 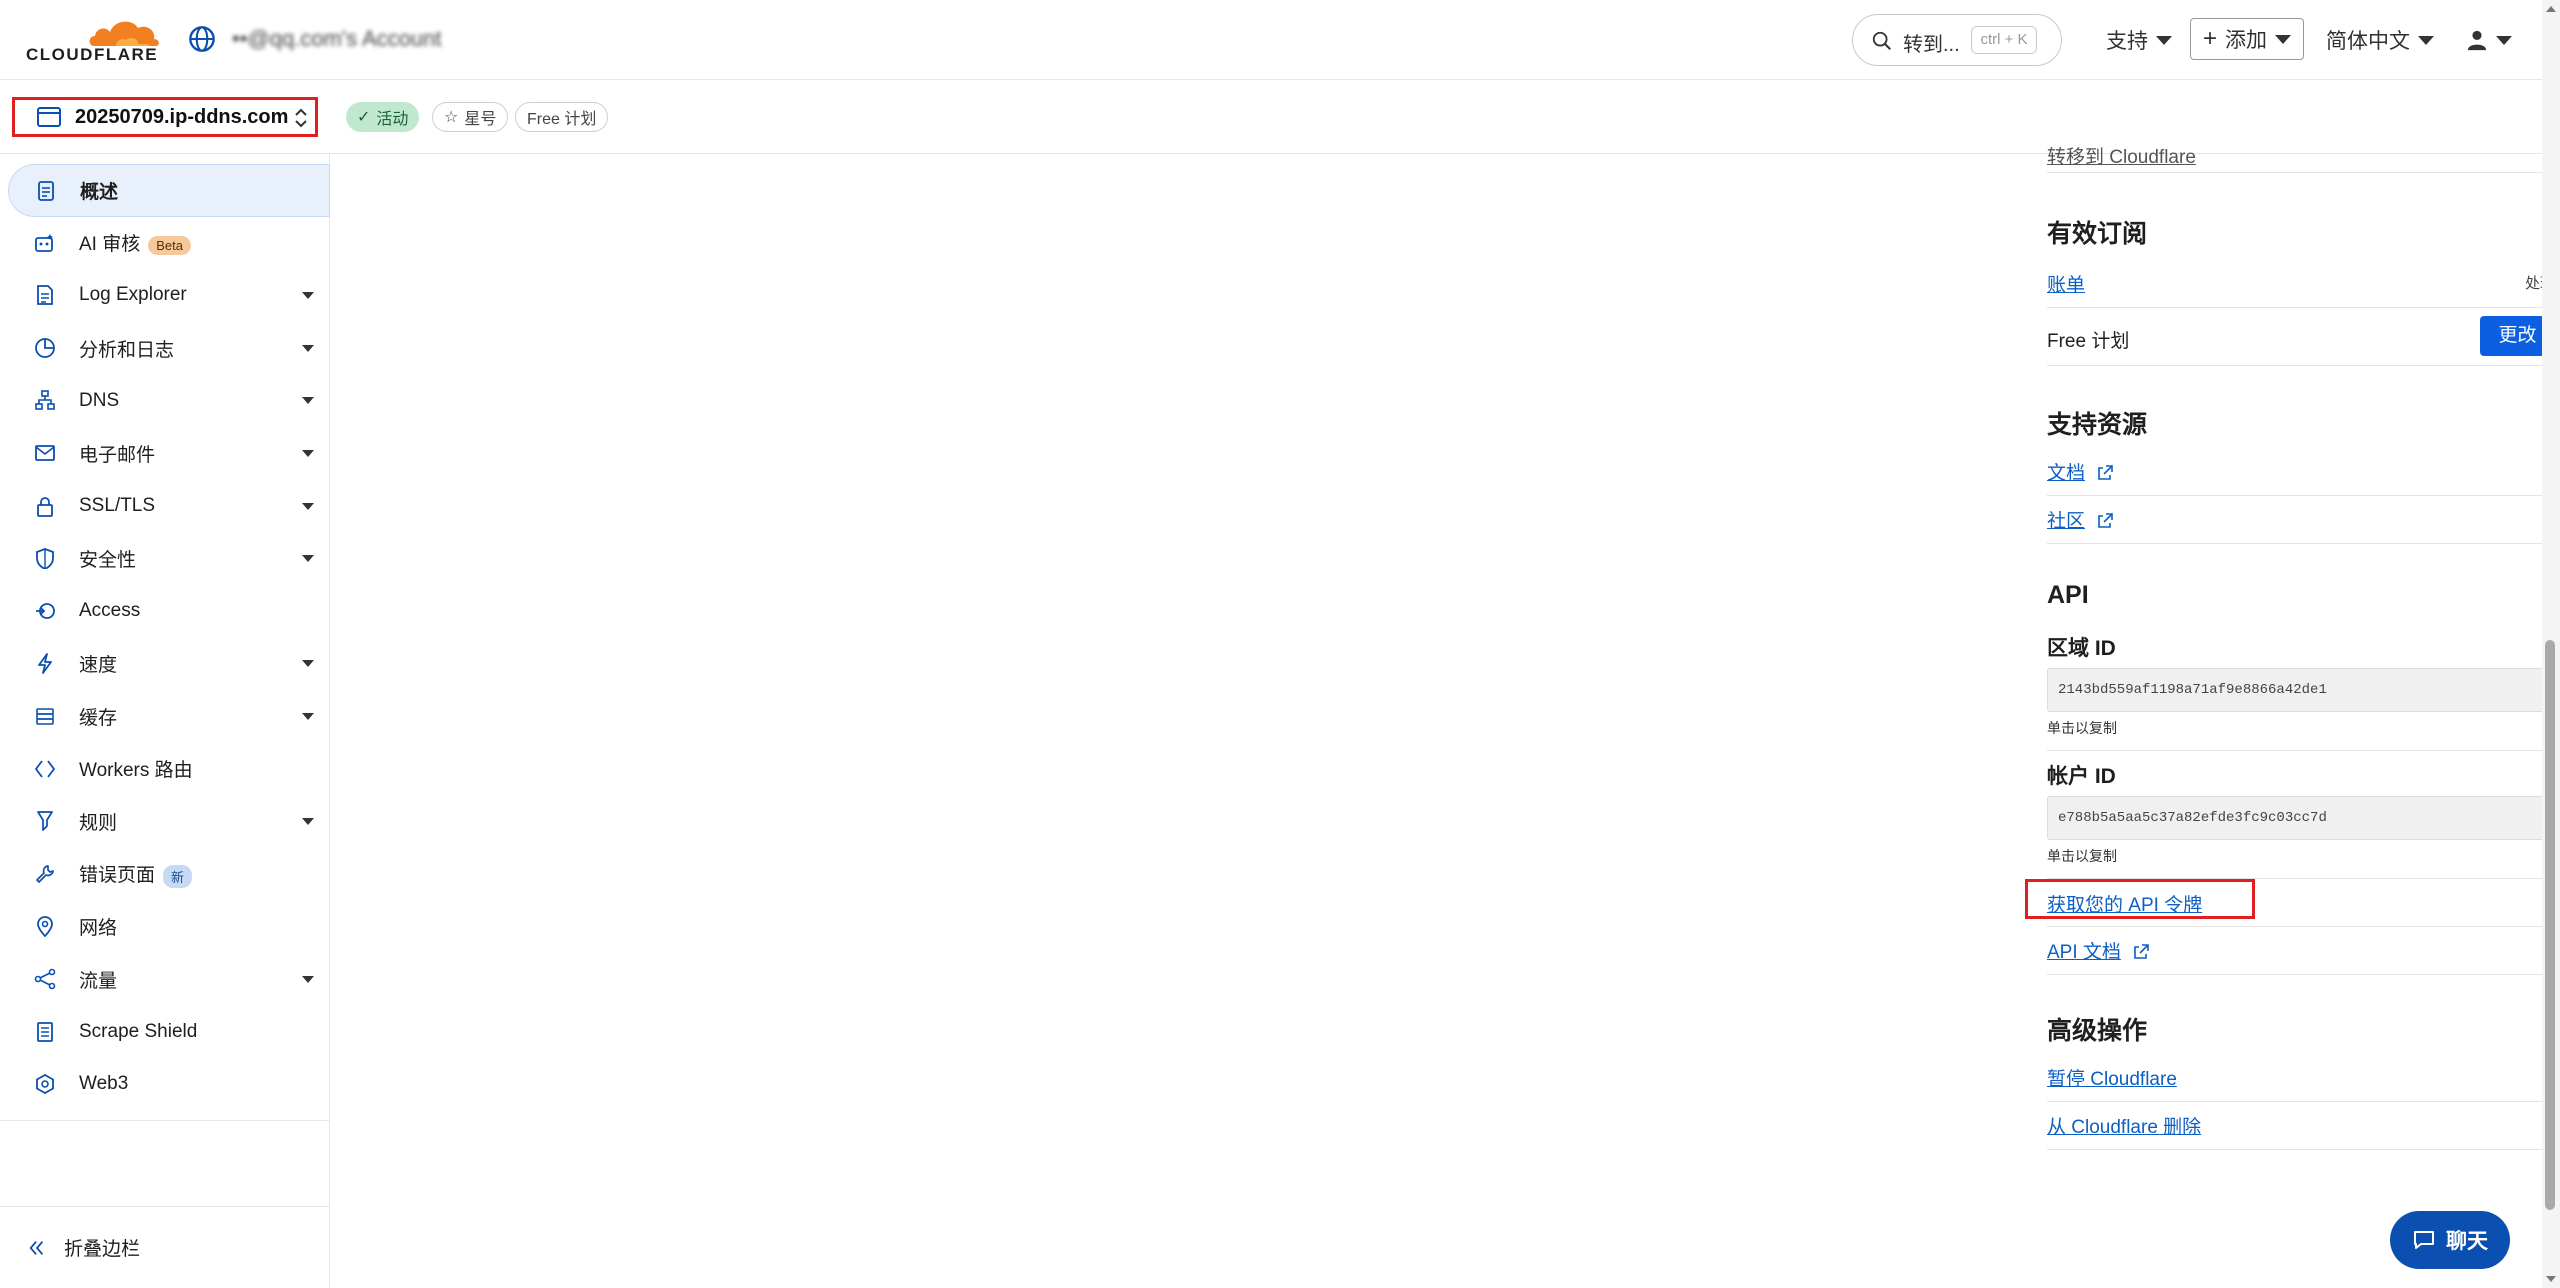 What do you see at coordinates (2081, 776) in the screenshot?
I see `account-id-label: 帐户 ID` at bounding box center [2081, 776].